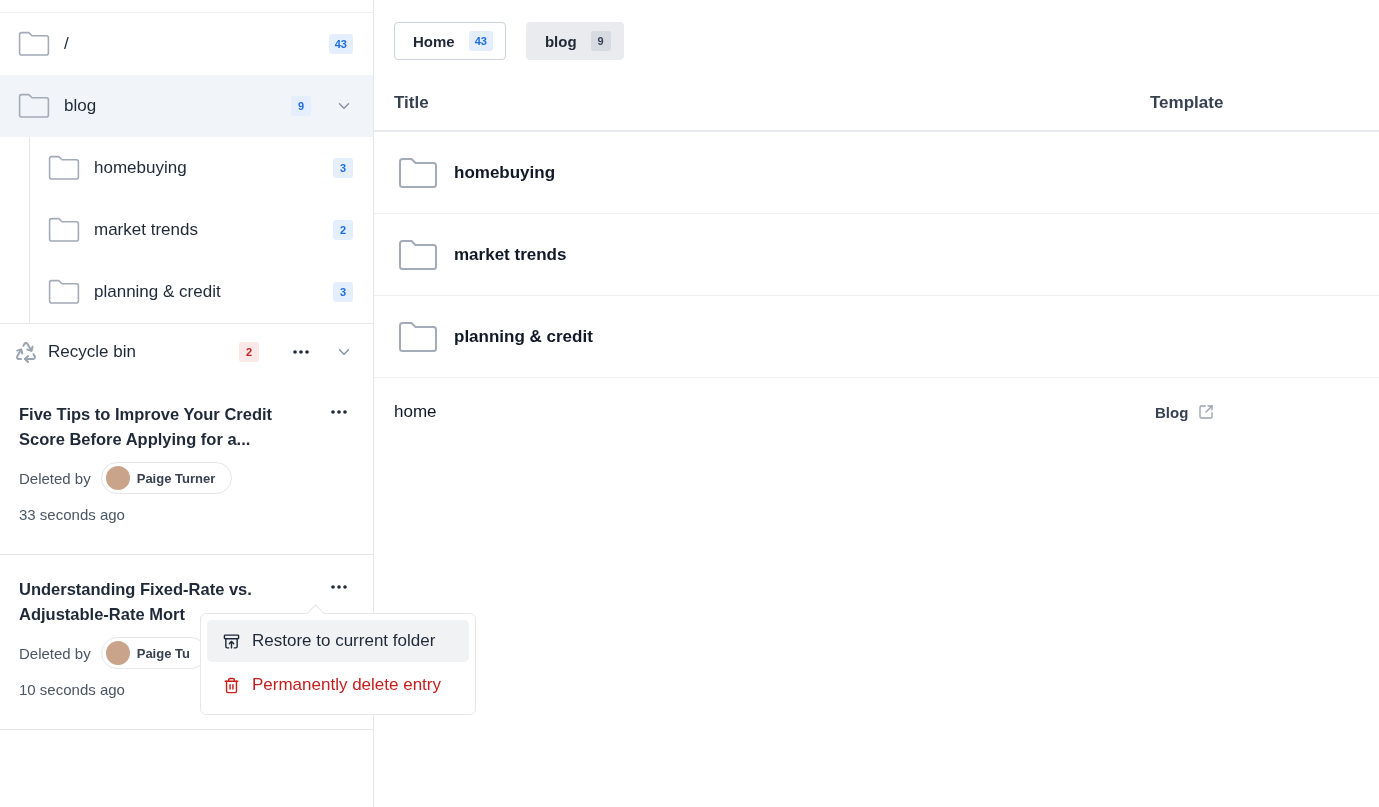  What do you see at coordinates (510, 254) in the screenshot?
I see `folder-name: market trends` at bounding box center [510, 254].